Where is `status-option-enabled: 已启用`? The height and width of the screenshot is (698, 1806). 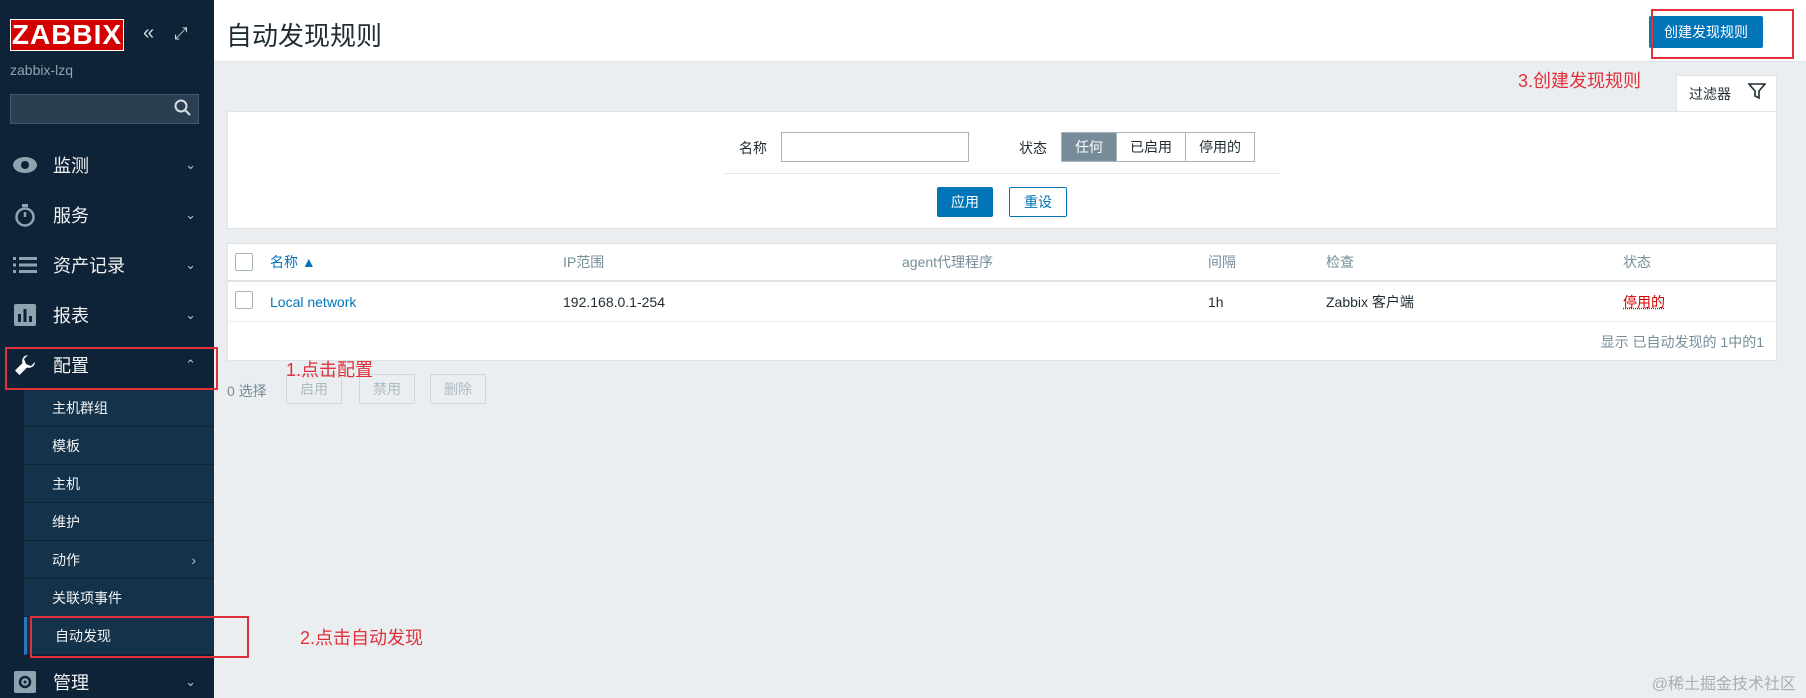 status-option-enabled: 已启用 is located at coordinates (1151, 147).